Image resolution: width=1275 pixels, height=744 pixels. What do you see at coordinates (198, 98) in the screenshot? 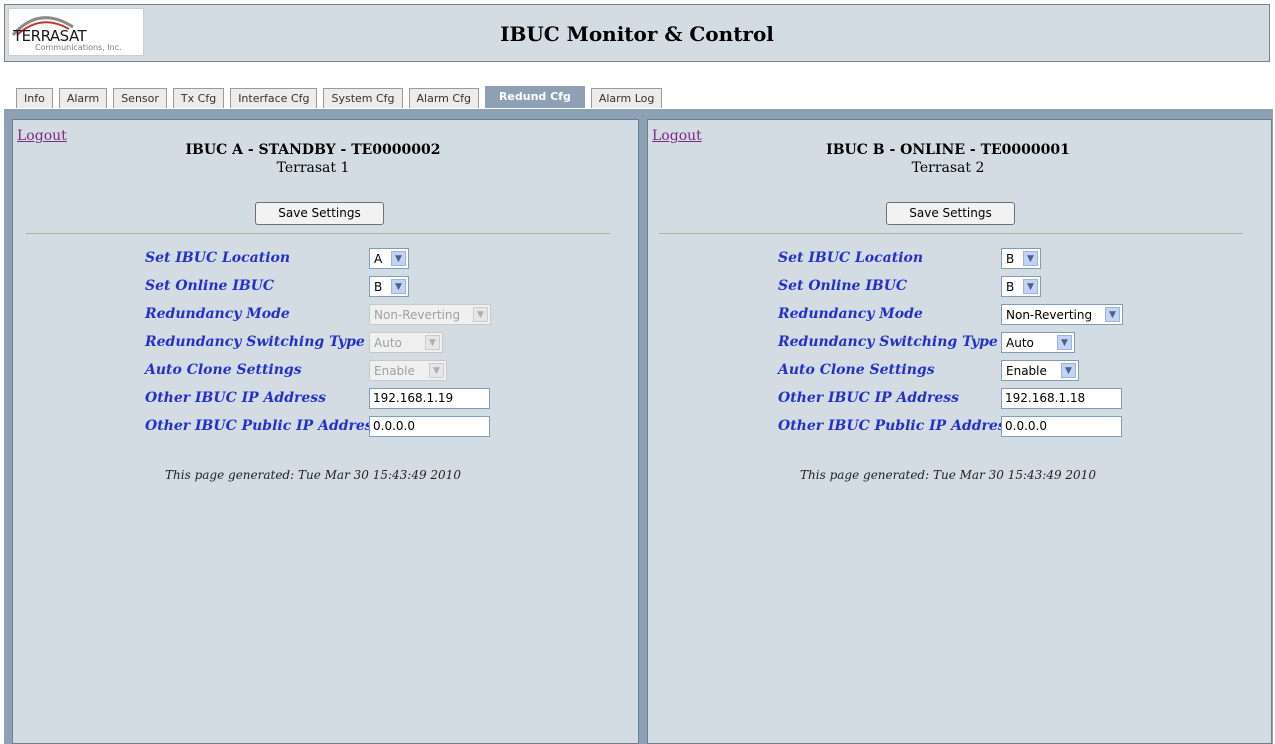
I see `tab-tx-cfg: Tx Cfg` at bounding box center [198, 98].